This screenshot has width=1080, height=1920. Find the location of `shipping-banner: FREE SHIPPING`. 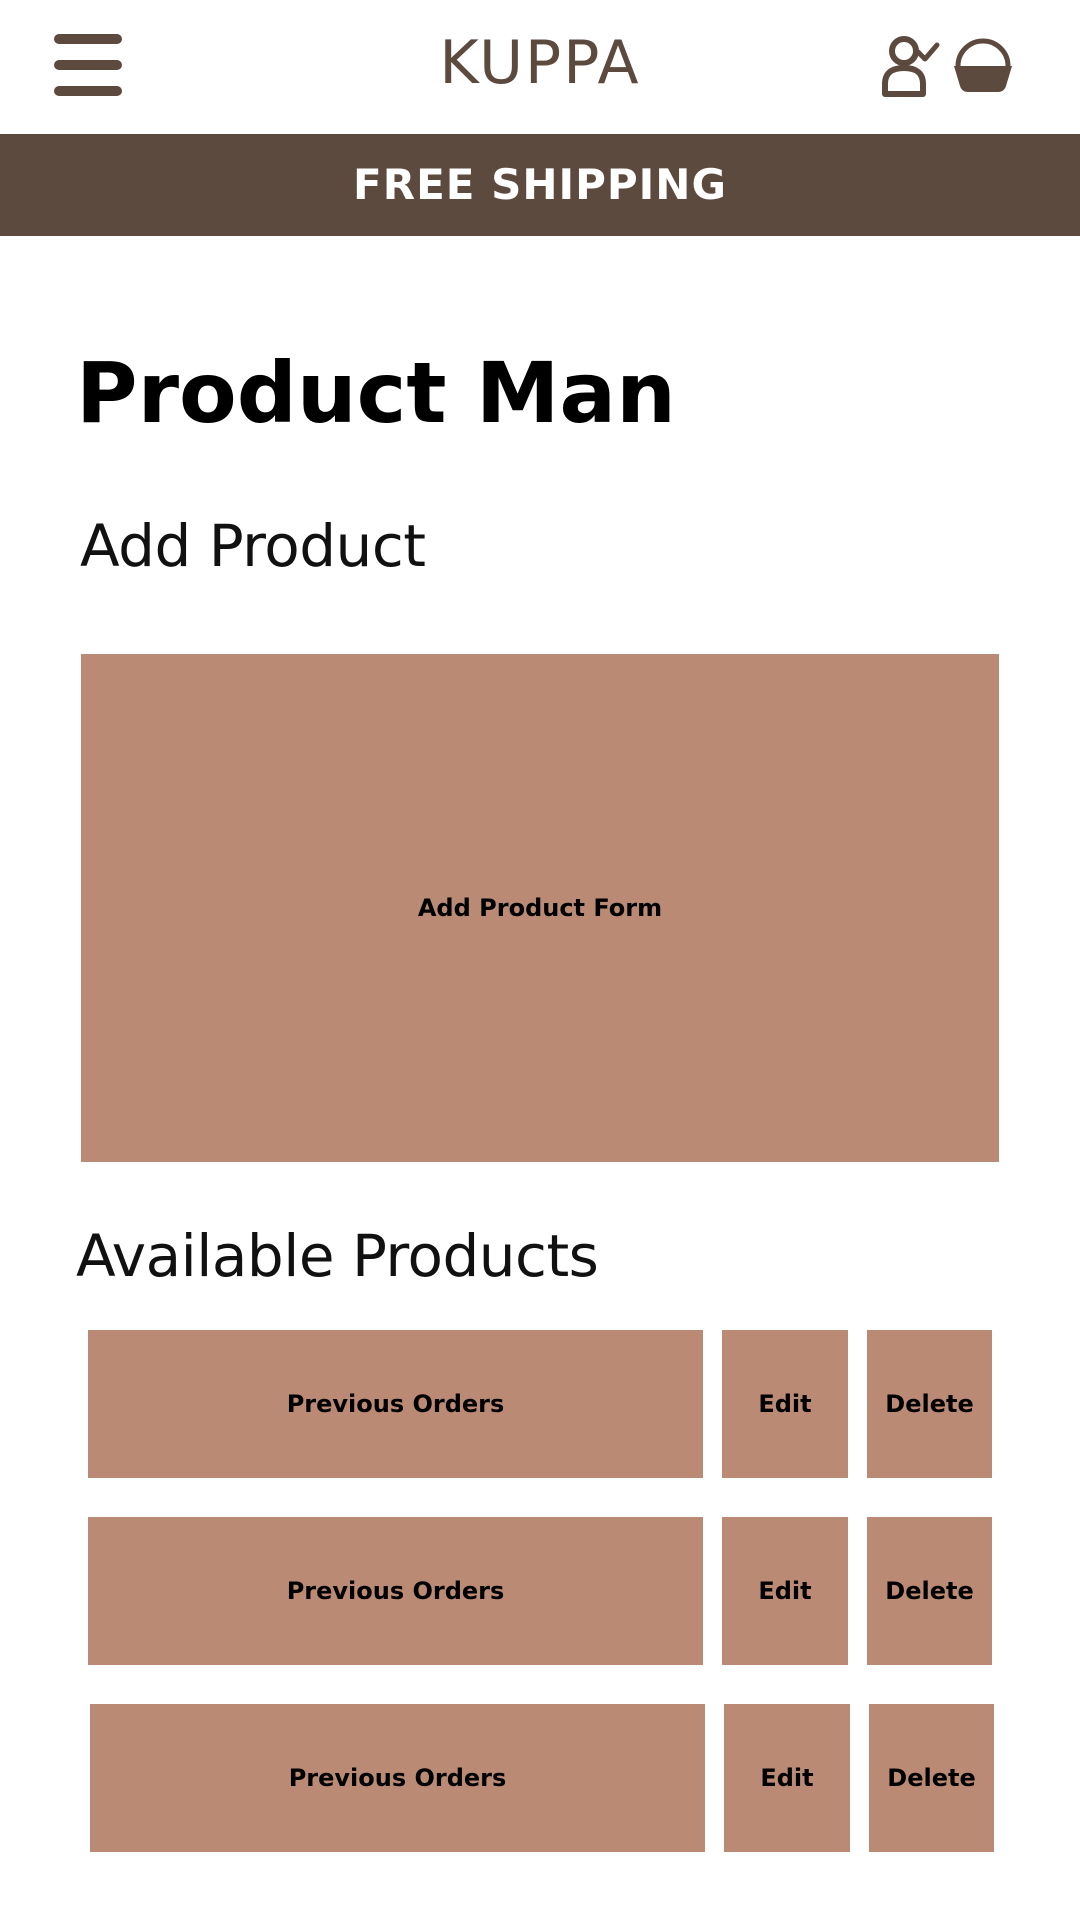

shipping-banner: FREE SHIPPING is located at coordinates (540, 185).